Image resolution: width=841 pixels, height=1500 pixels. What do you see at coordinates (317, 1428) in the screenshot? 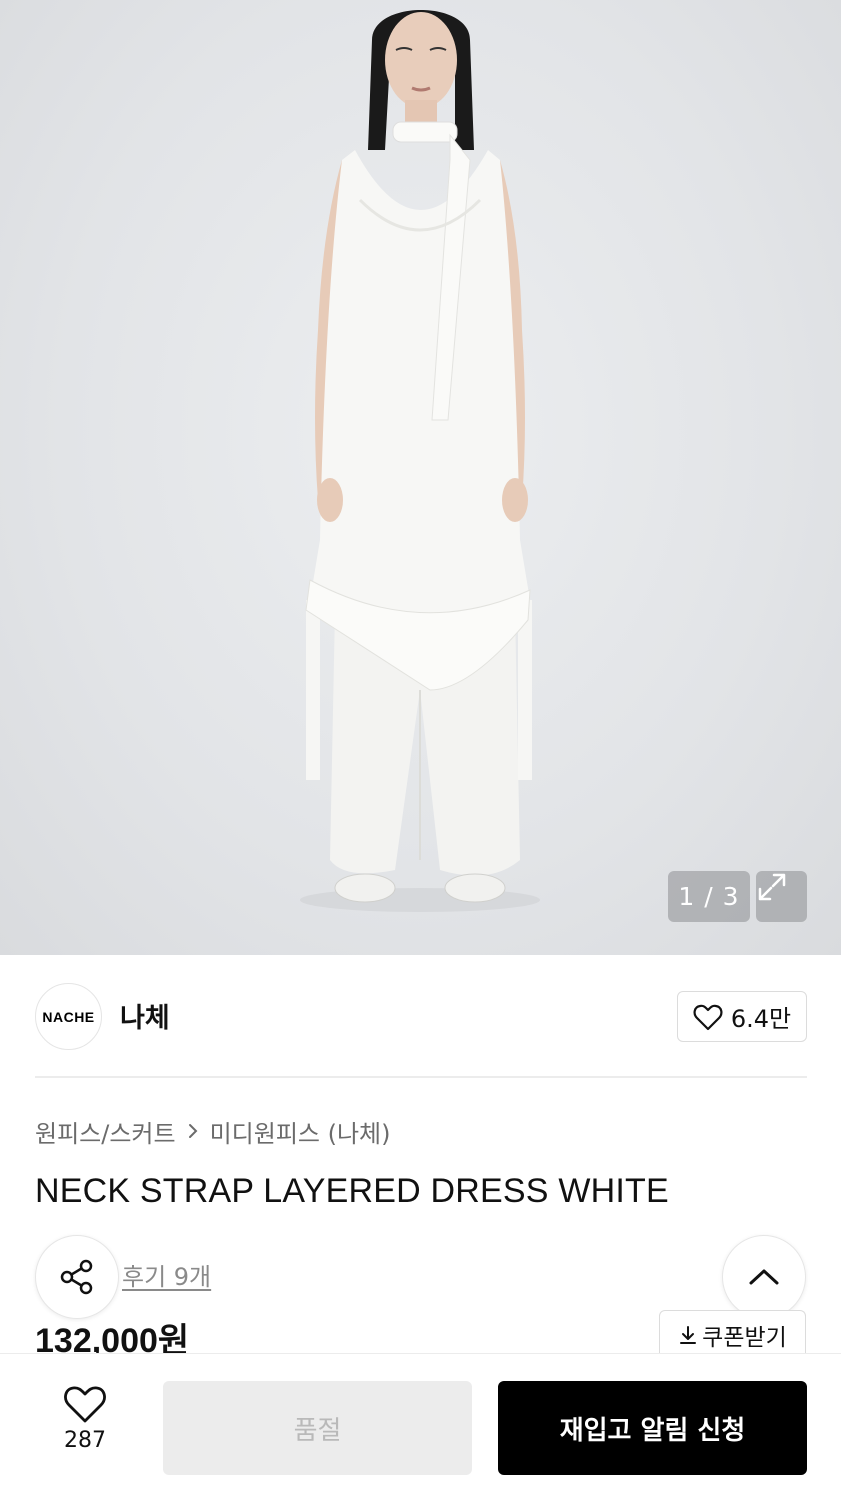
I see `soldout-button: 품절` at bounding box center [317, 1428].